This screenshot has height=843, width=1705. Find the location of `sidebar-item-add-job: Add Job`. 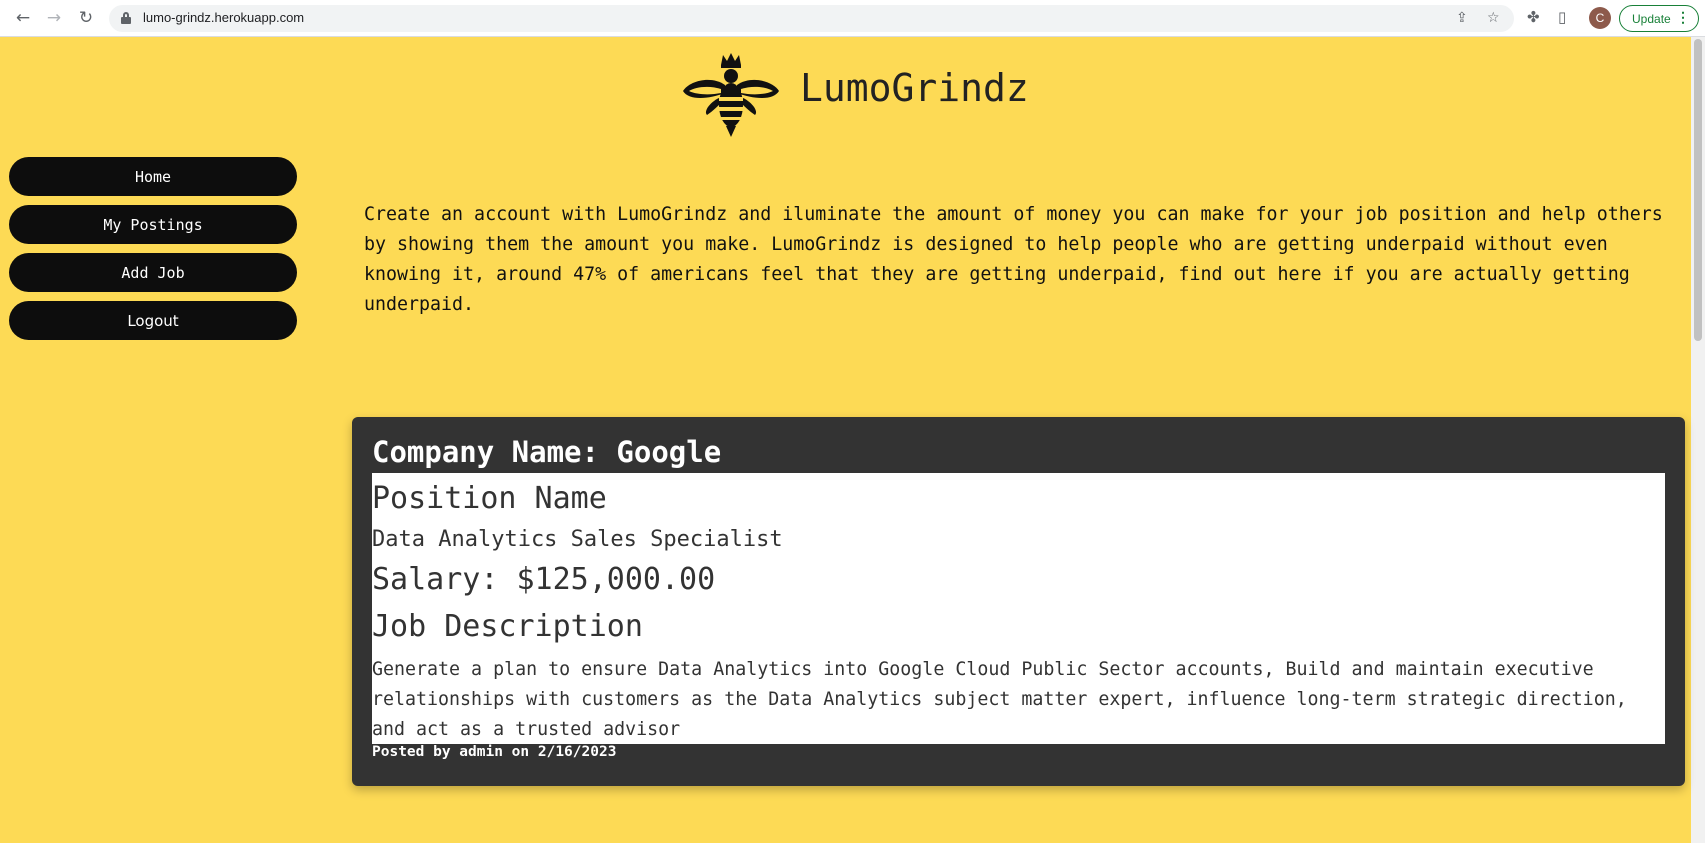

sidebar-item-add-job: Add Job is located at coordinates (153, 272).